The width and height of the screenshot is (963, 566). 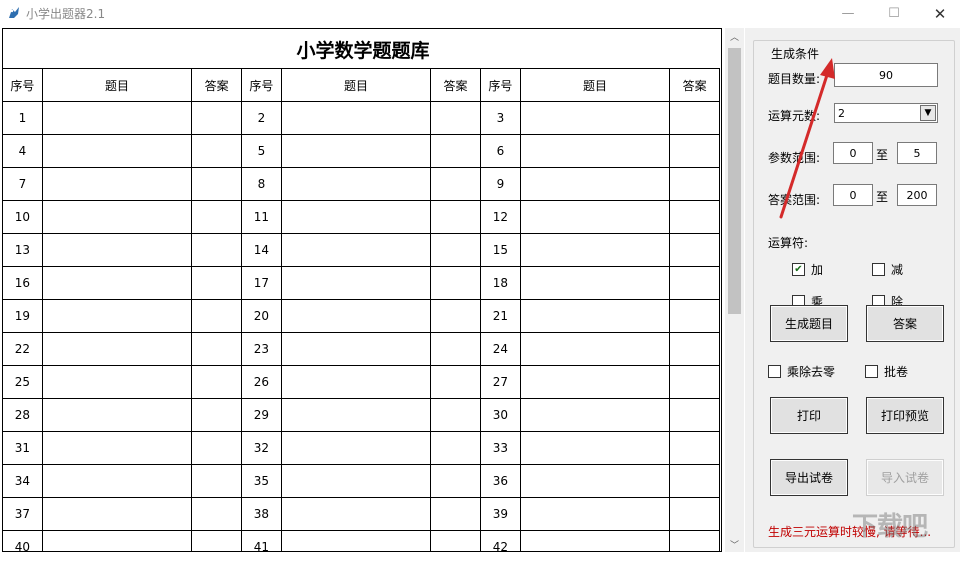 What do you see at coordinates (897, 270) in the screenshot?
I see `subtract-label: 减` at bounding box center [897, 270].